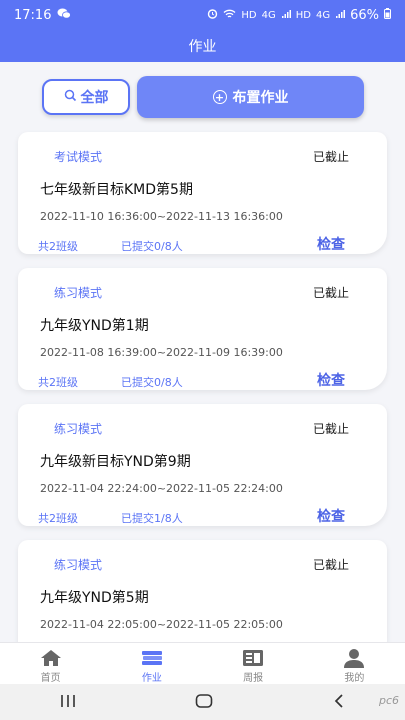  Describe the element at coordinates (364, 15) in the screenshot. I see `battery-percent: 66%` at that location.